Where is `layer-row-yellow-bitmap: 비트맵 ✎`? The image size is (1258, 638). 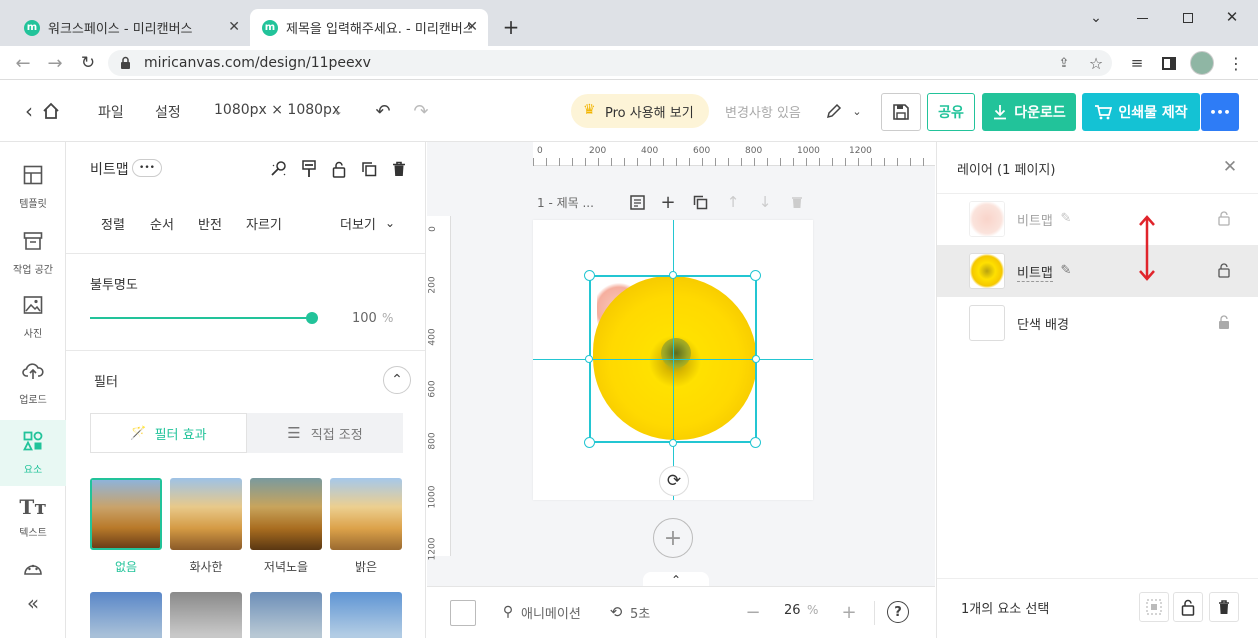
layer-row-yellow-bitmap: 비트맵 ✎ is located at coordinates (1097, 271).